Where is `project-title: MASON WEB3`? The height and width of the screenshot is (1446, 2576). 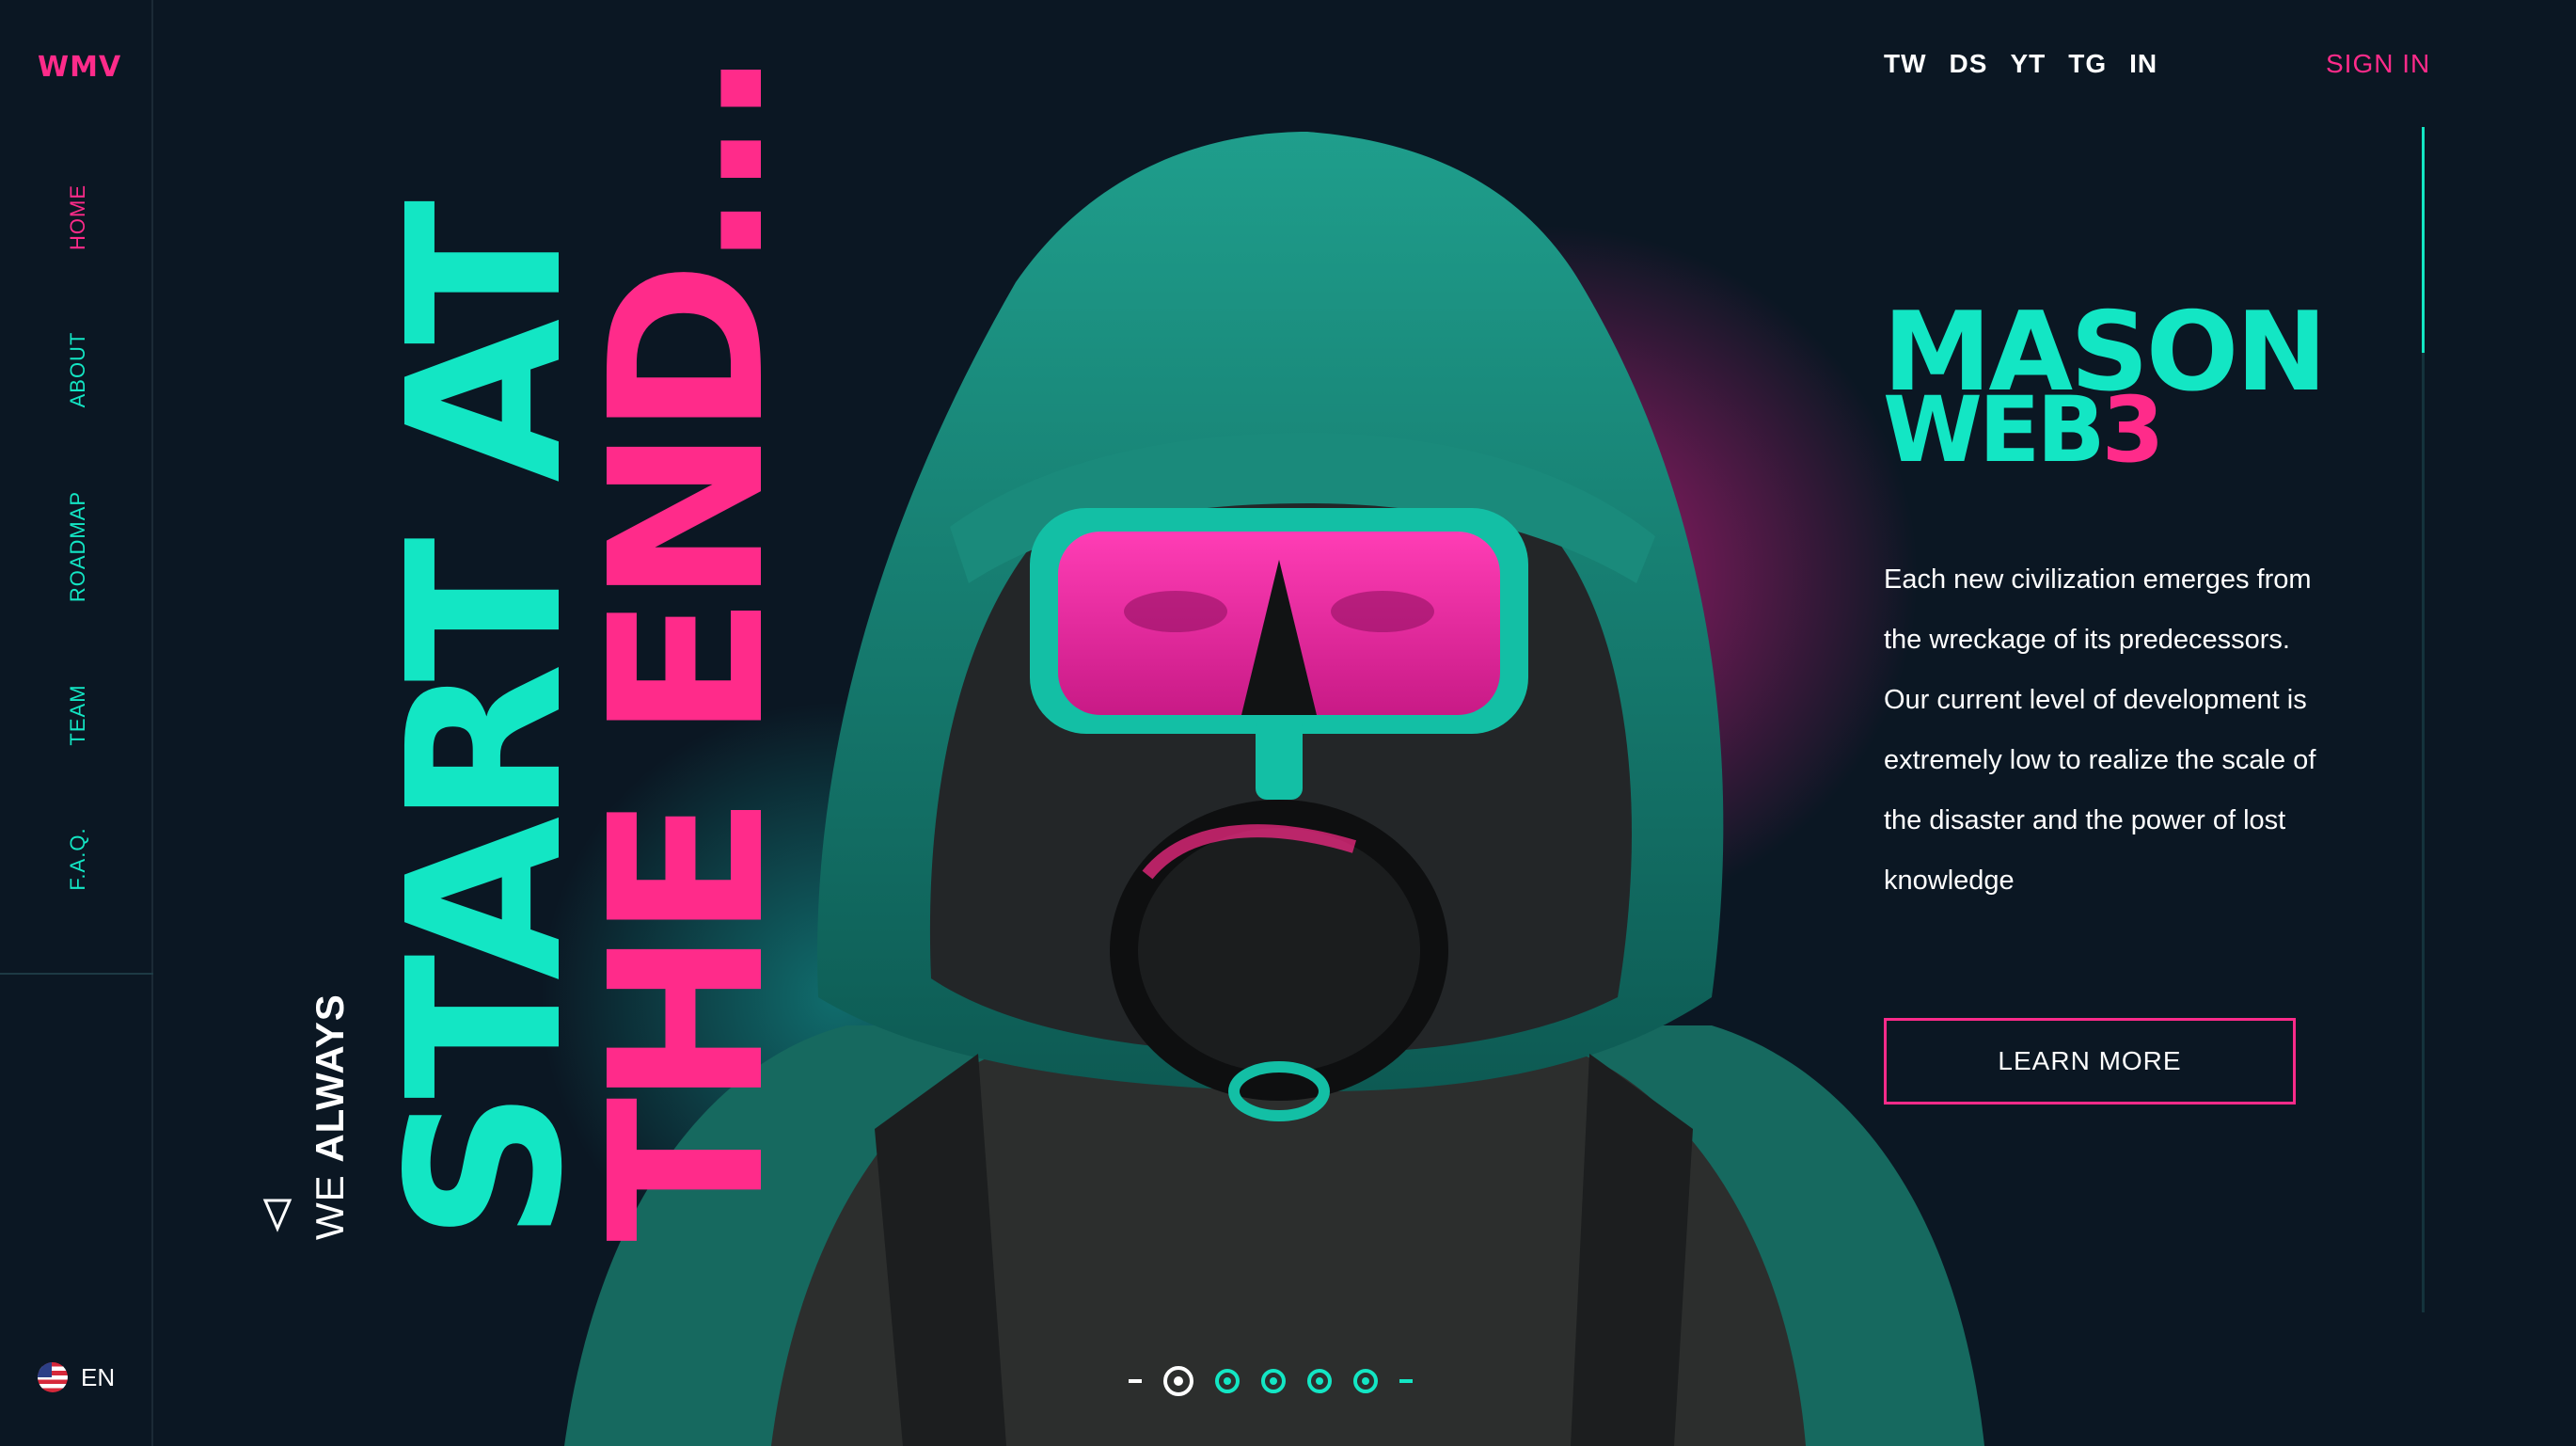
project-title: MASON WEB3 is located at coordinates (2105, 386).